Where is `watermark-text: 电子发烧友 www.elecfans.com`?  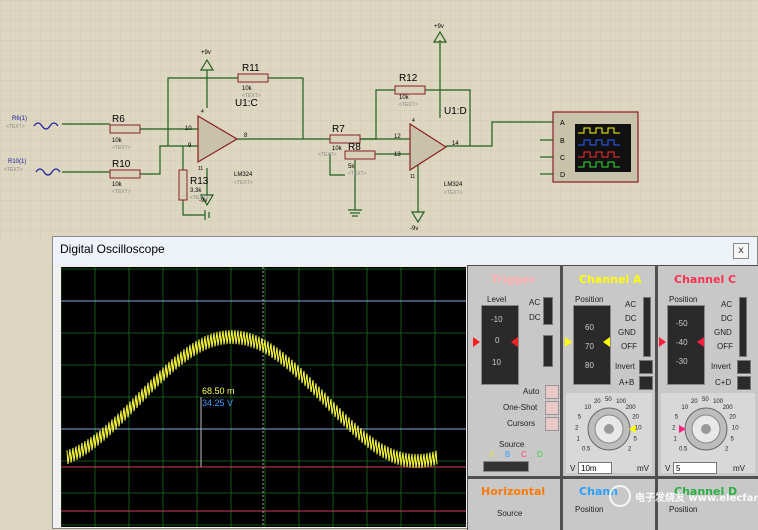
watermark-text: 电子发烧友 www.elecfans.com is located at coordinates (696, 498).